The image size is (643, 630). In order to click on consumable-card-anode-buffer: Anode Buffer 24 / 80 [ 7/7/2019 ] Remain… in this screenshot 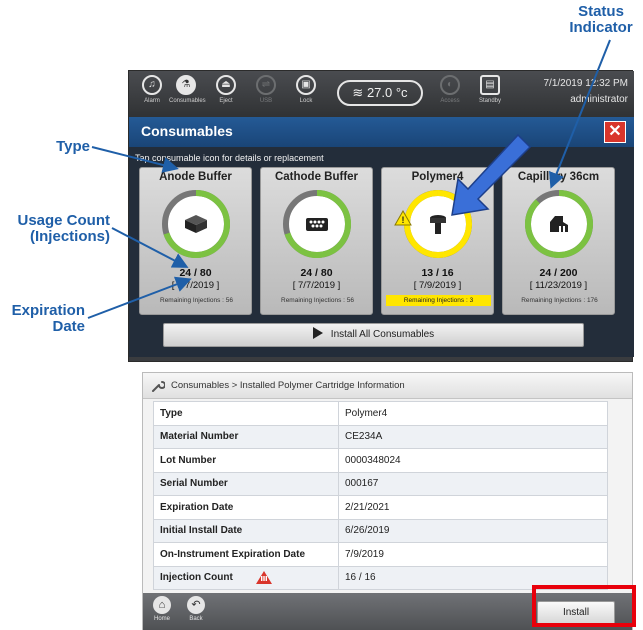, I will do `click(195, 241)`.